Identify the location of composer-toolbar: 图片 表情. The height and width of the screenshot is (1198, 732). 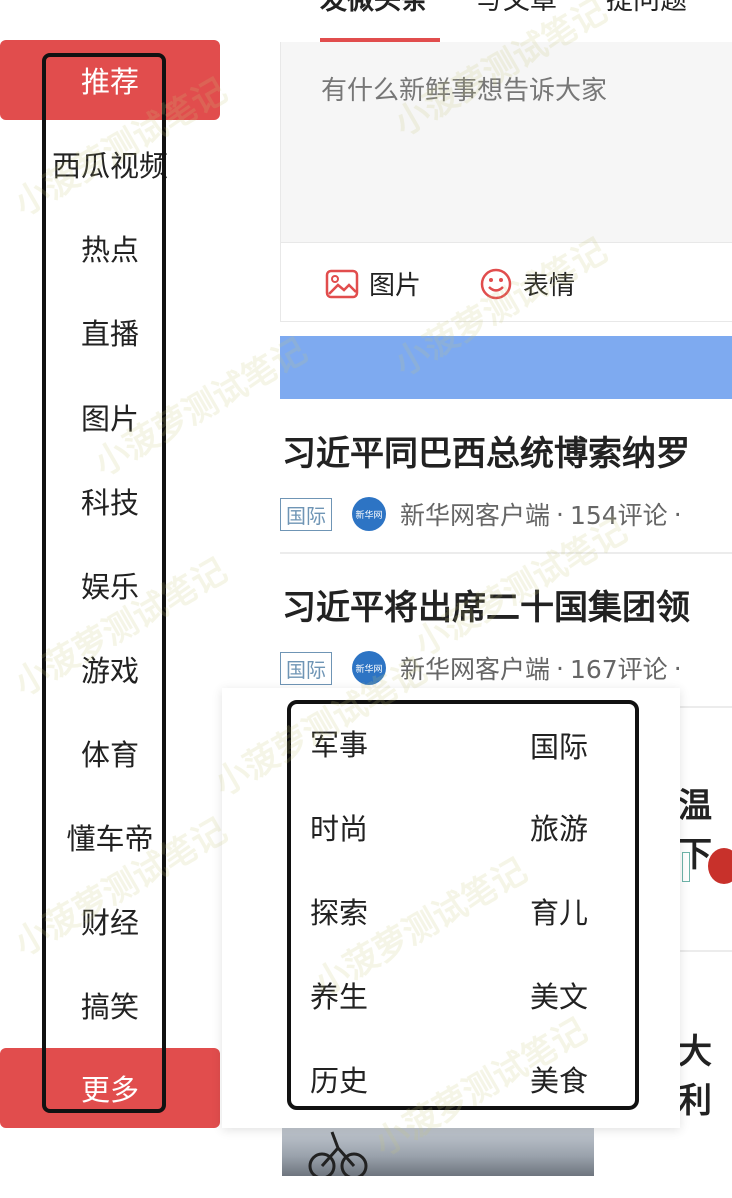
(506, 282).